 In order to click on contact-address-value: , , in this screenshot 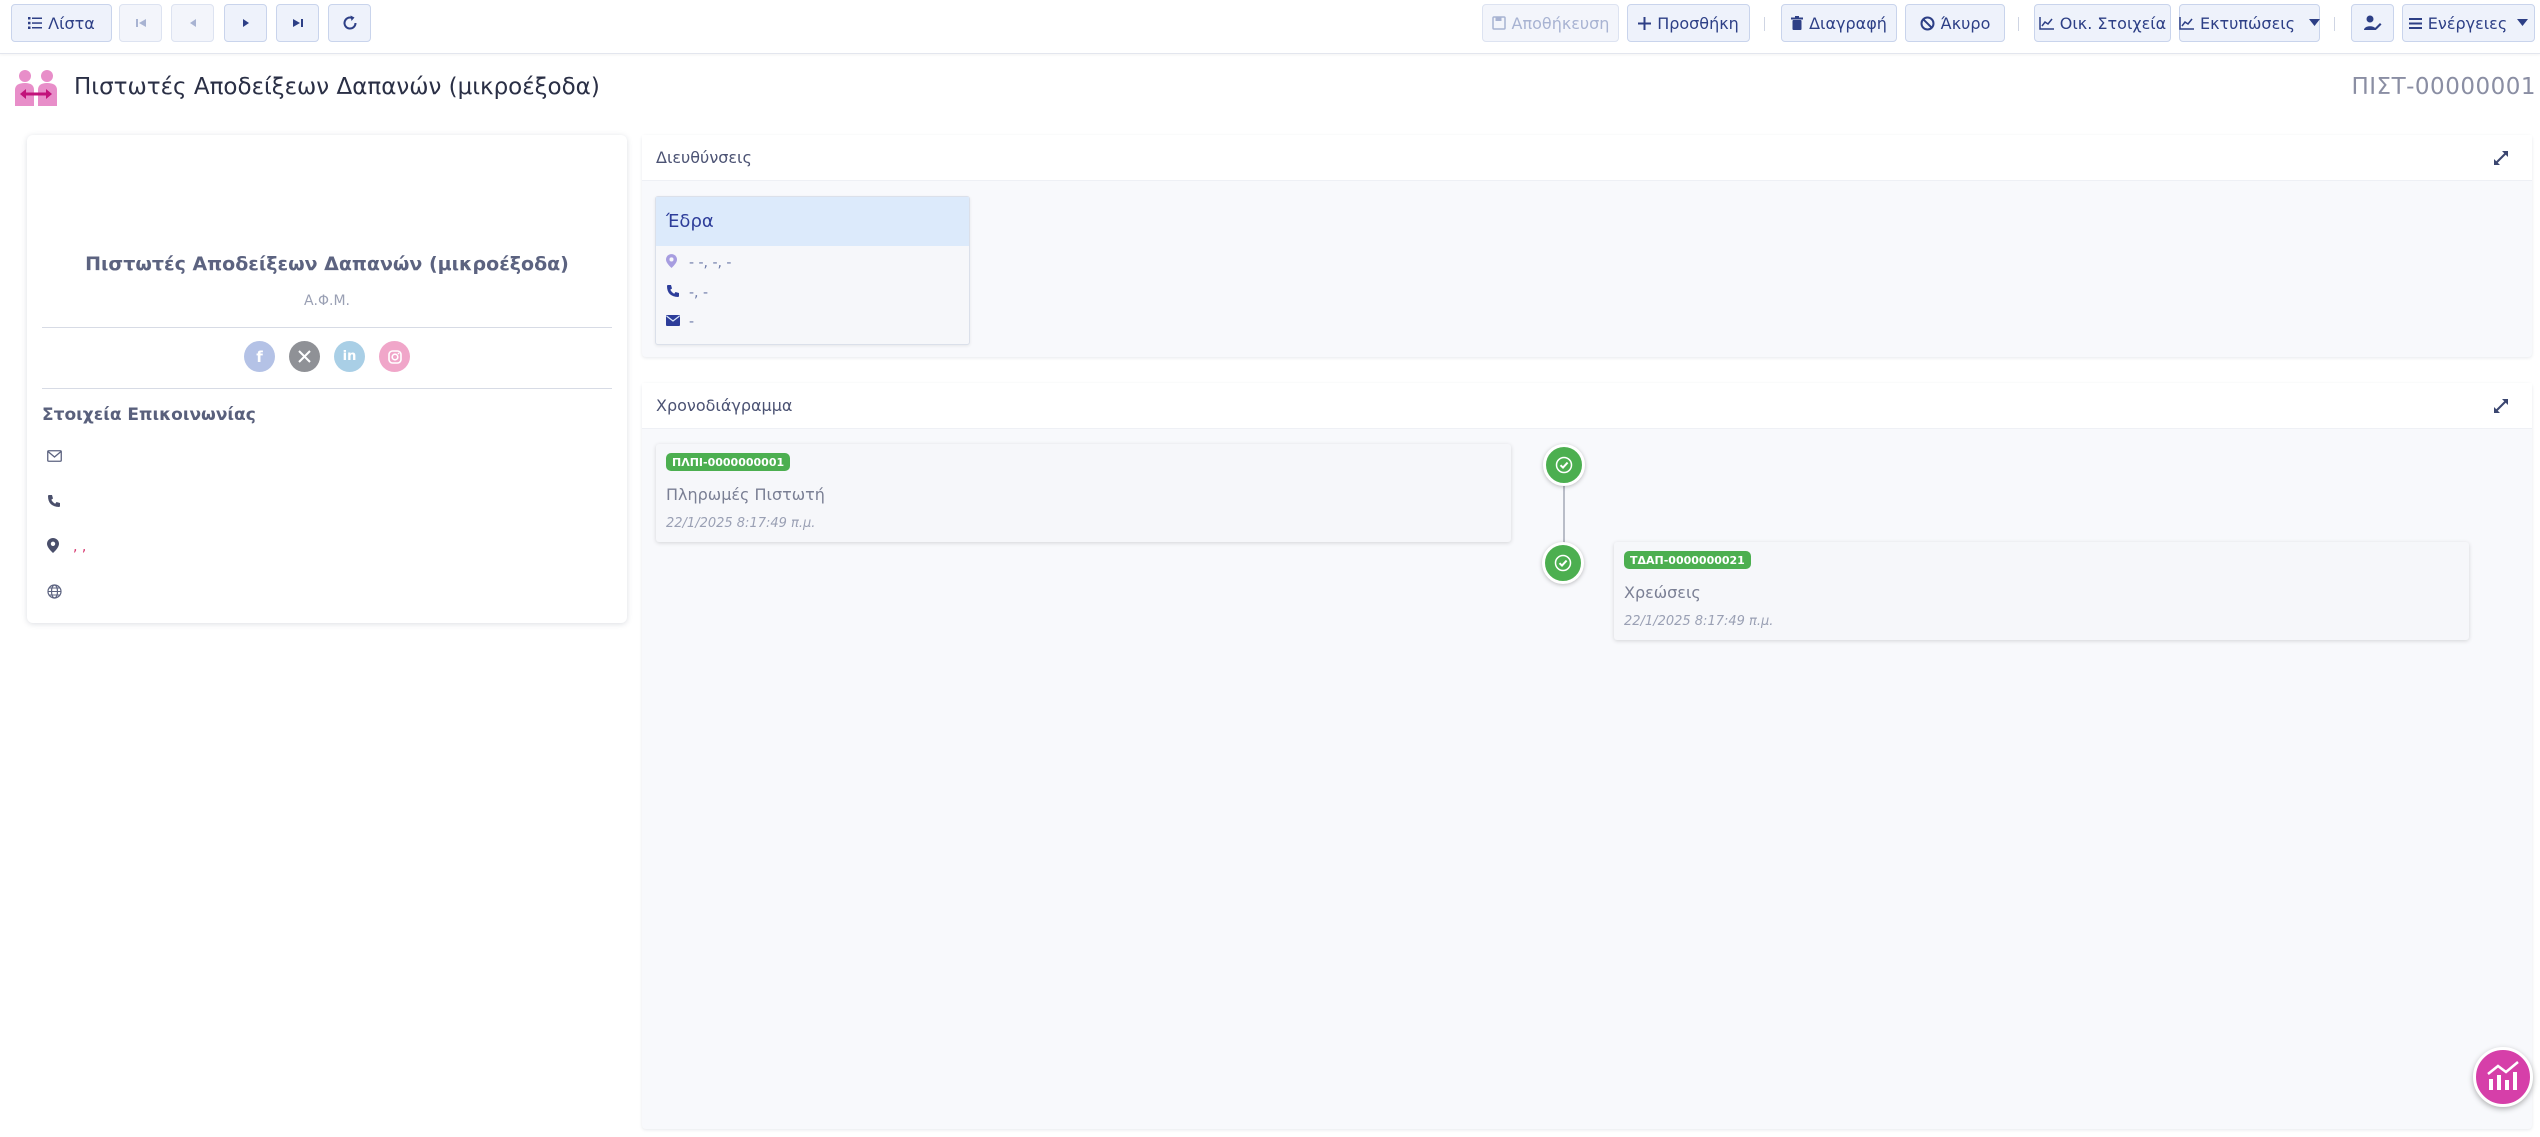, I will do `click(80, 547)`.